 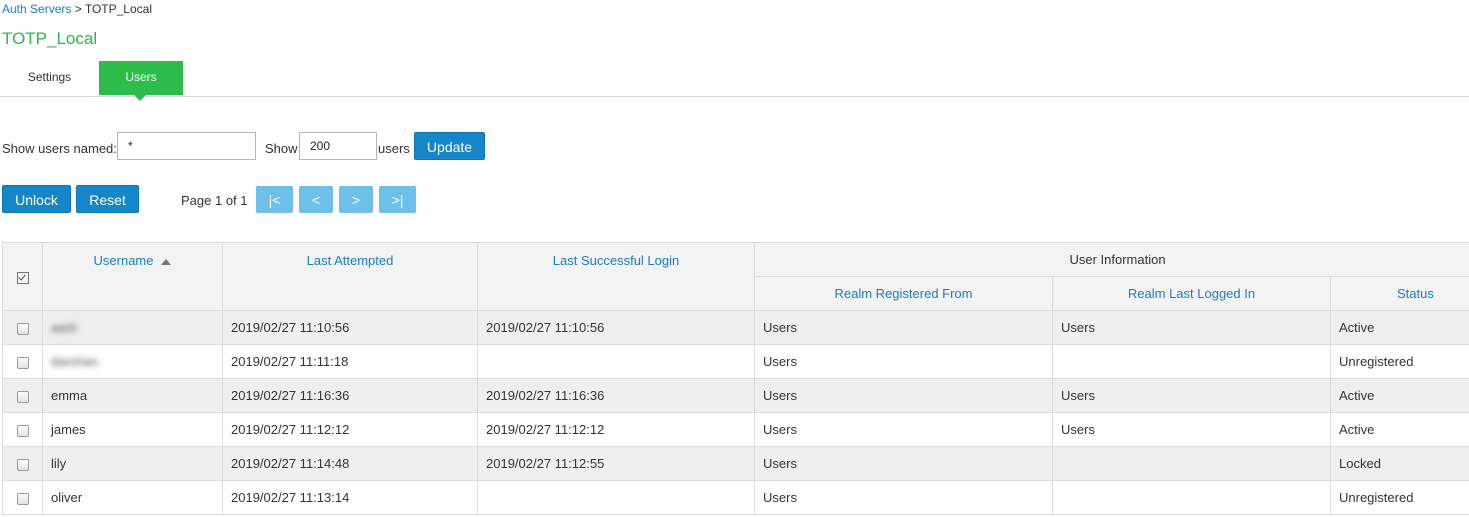 I want to click on username-column-header: Username, so click(x=132, y=276).